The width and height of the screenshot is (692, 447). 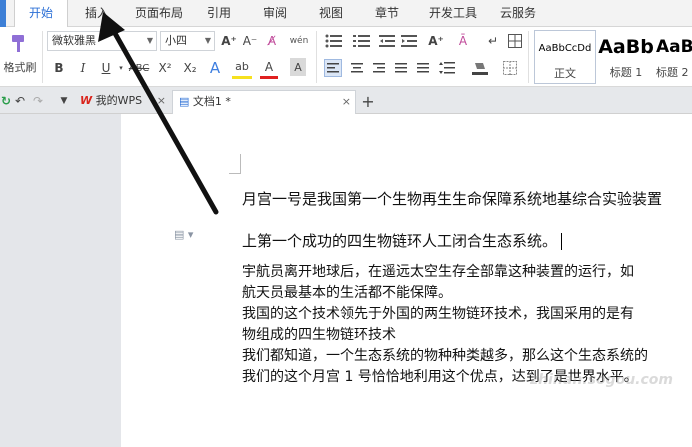 I want to click on grow-font-button: A⁺, so click(x=229, y=41).